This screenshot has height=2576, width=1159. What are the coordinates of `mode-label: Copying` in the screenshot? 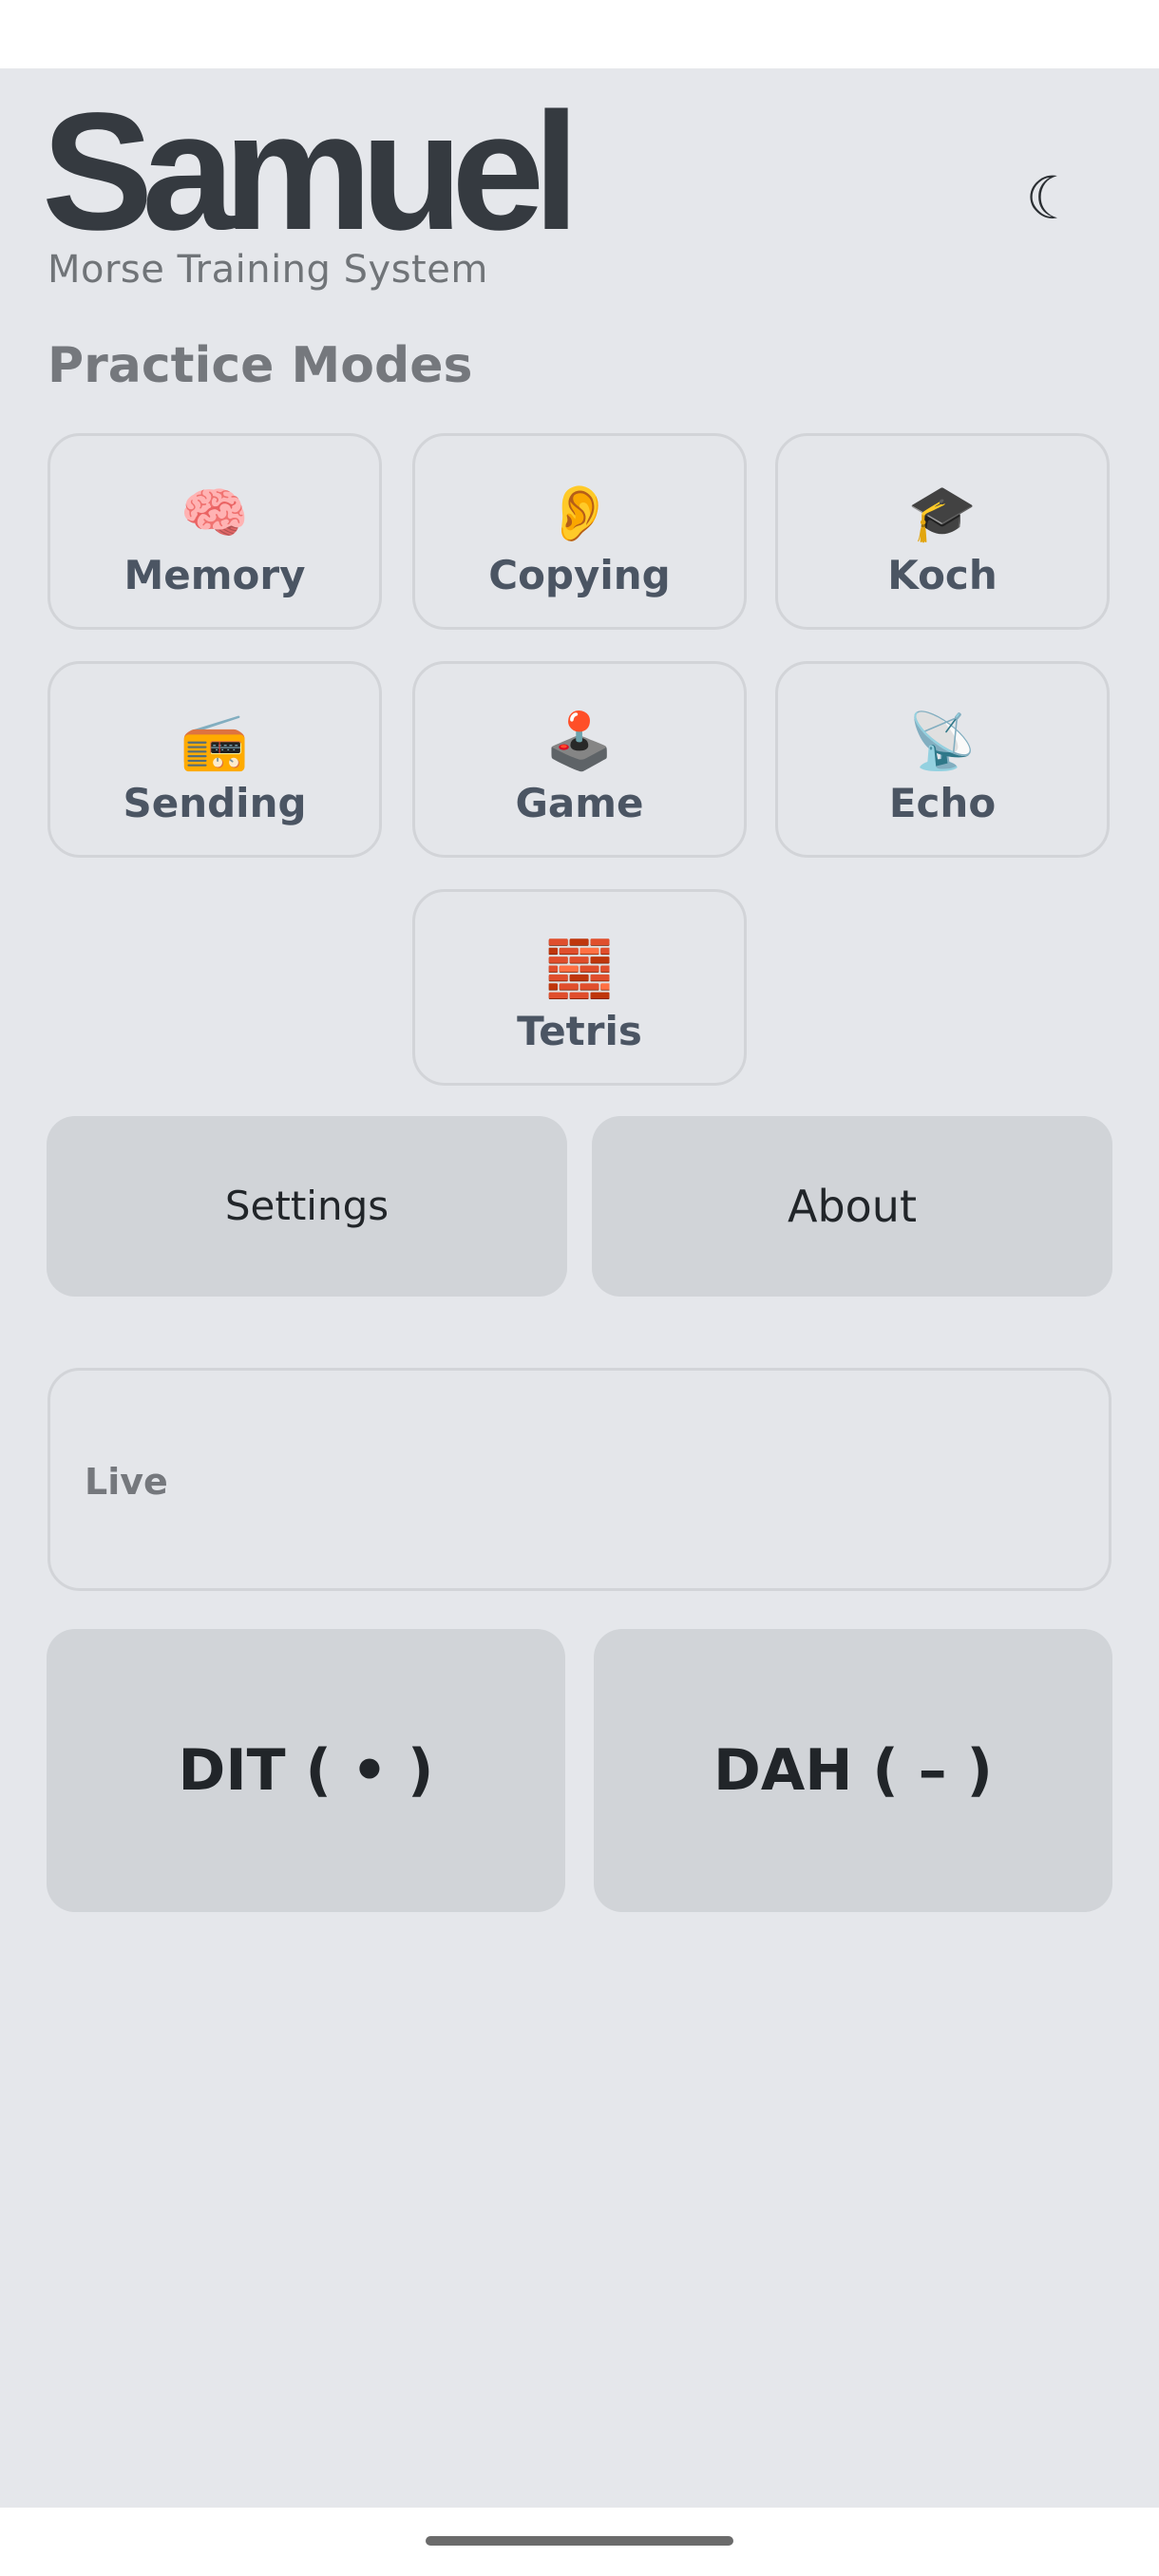 It's located at (579, 575).